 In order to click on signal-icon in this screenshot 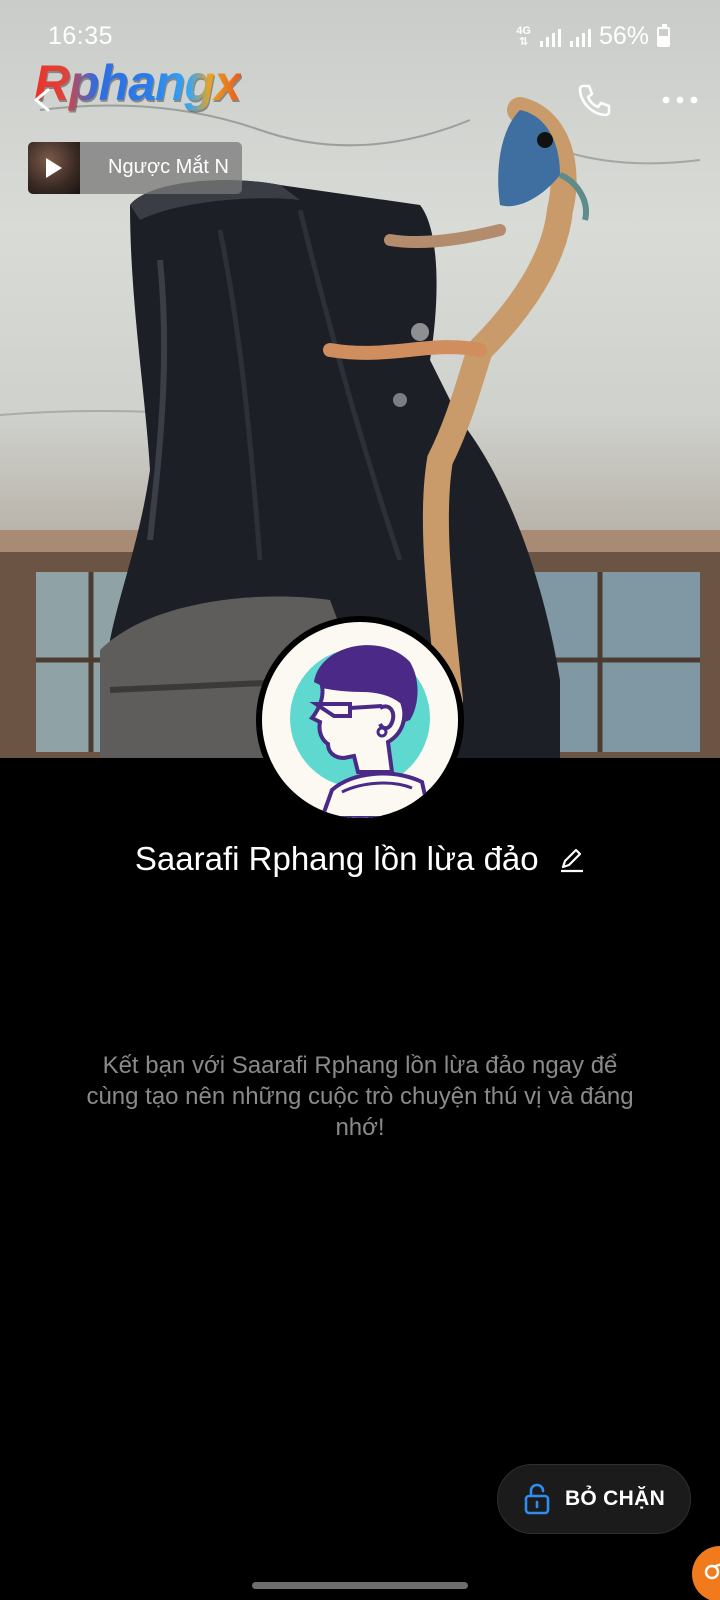, I will do `click(550, 37)`.